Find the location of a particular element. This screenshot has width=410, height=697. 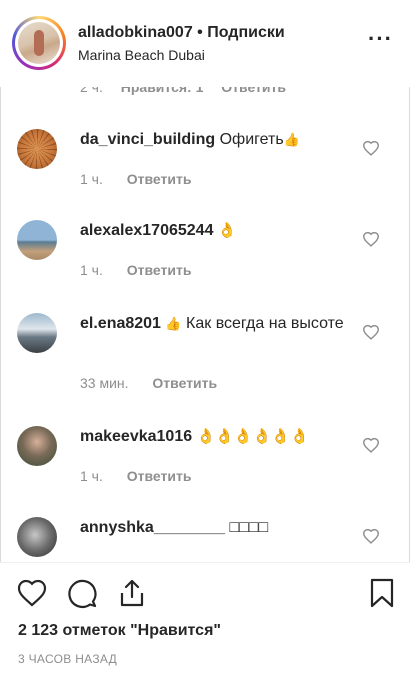

like-heart-icon is located at coordinates (32, 593).